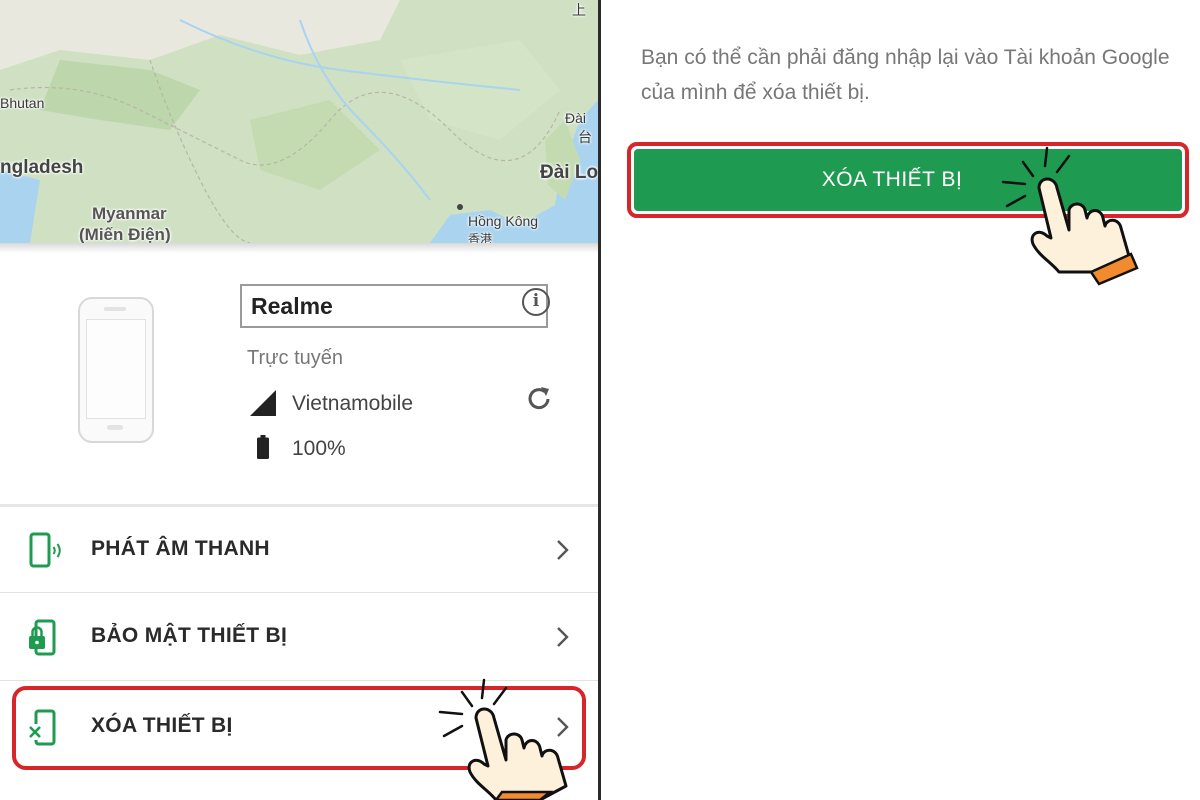 This screenshot has width=1200, height=800. What do you see at coordinates (263, 447) in the screenshot?
I see `battery-icon` at bounding box center [263, 447].